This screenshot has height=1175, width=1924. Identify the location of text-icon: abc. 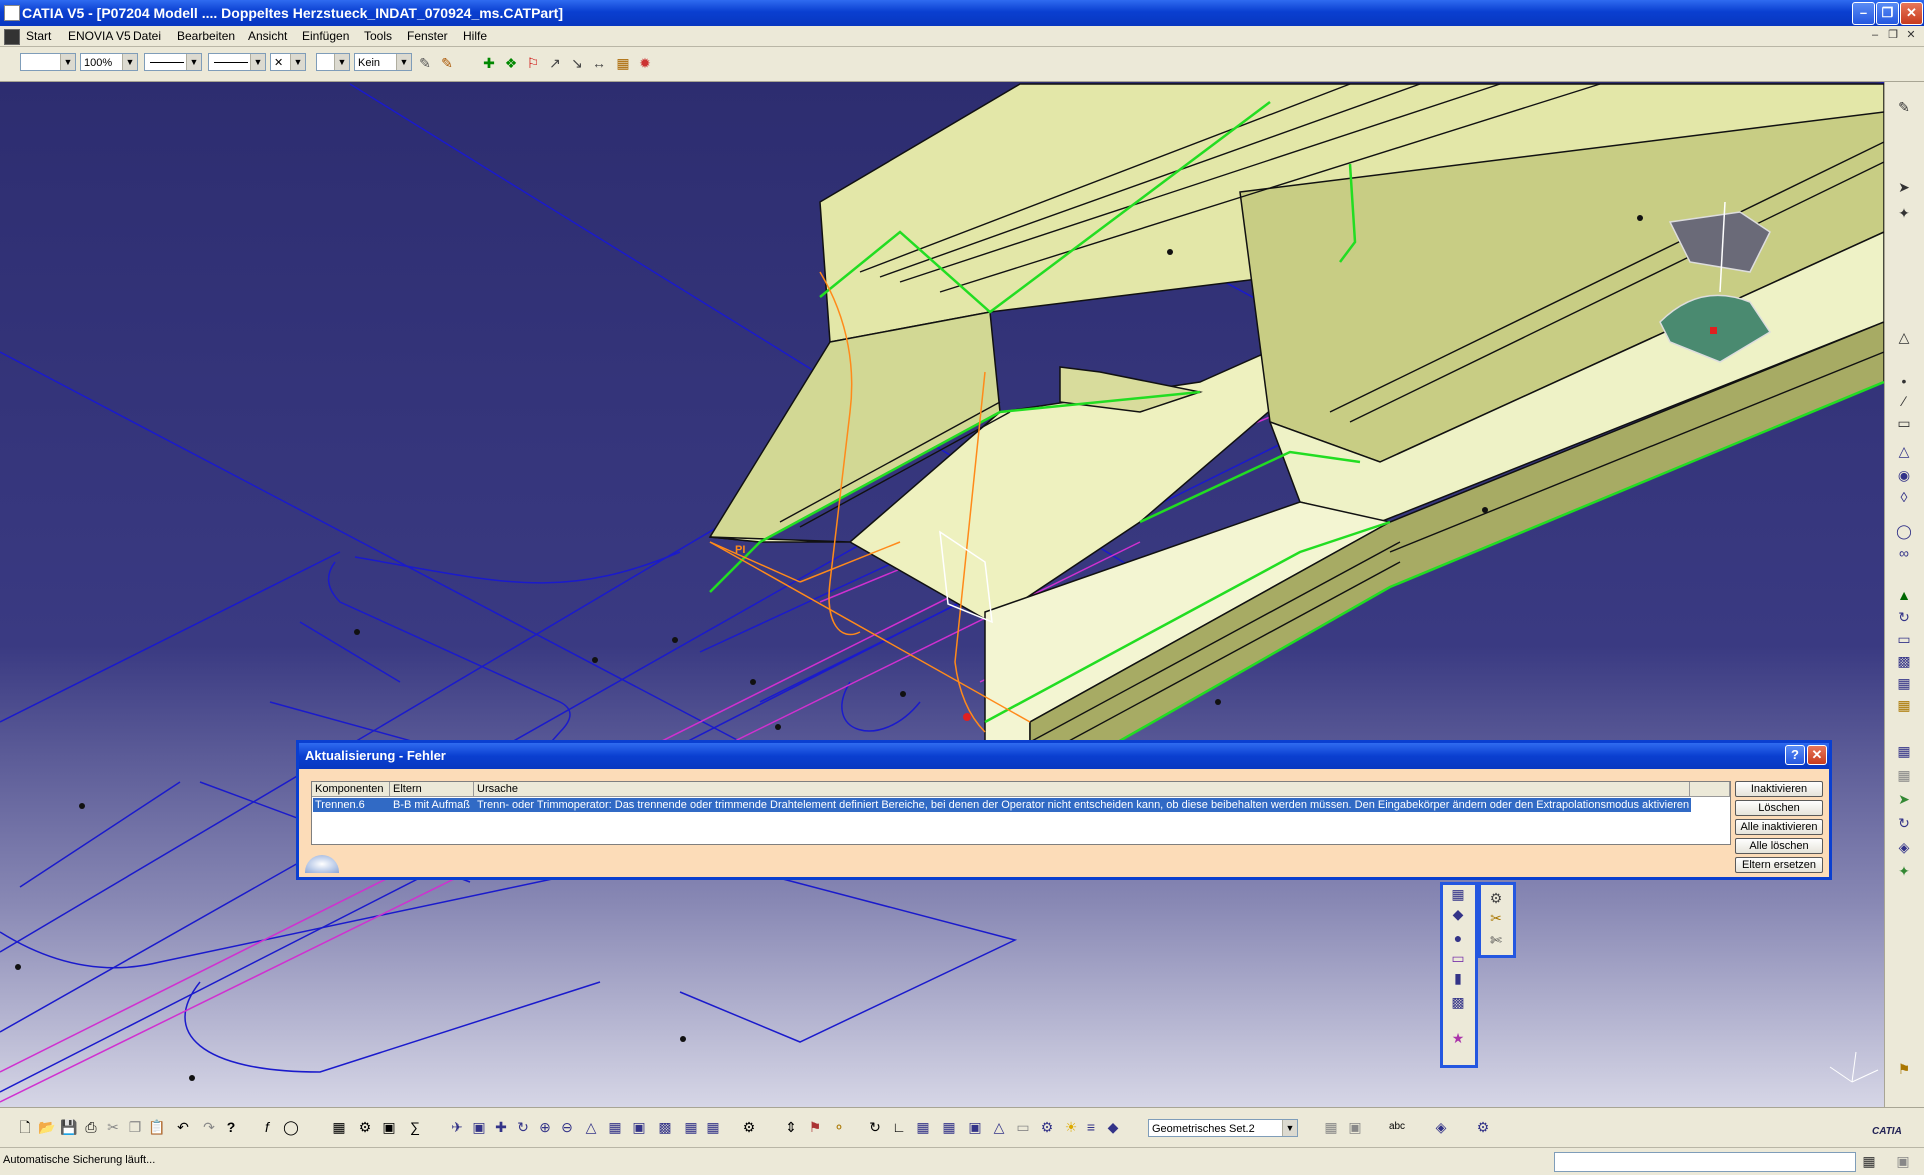
(1397, 1127).